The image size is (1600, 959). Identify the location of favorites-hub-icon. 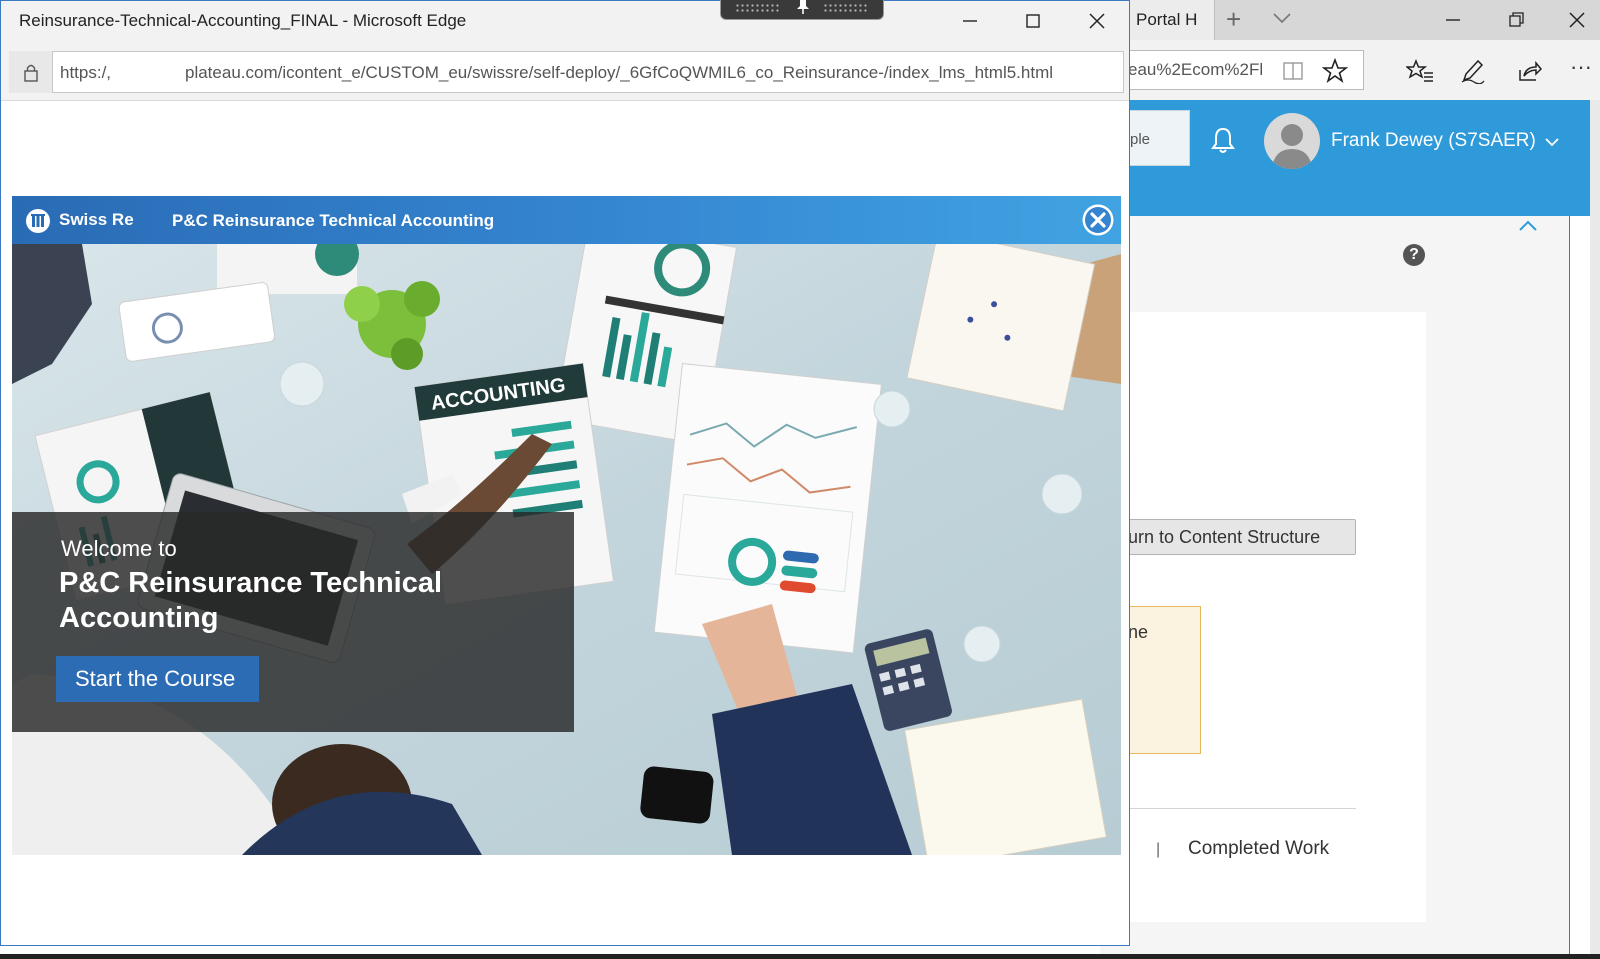
(1420, 71).